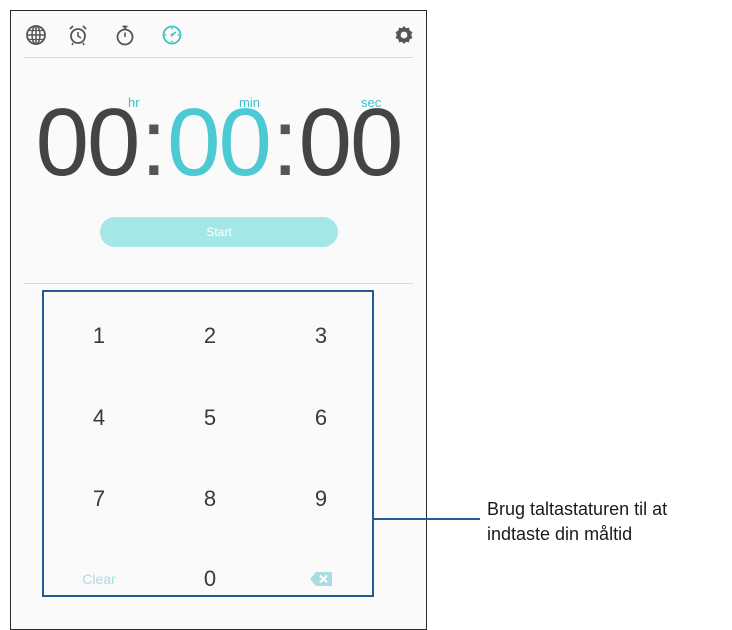 Image resolution: width=732 pixels, height=630 pixels. Describe the element at coordinates (210, 579) in the screenshot. I see `key-0: 0` at that location.